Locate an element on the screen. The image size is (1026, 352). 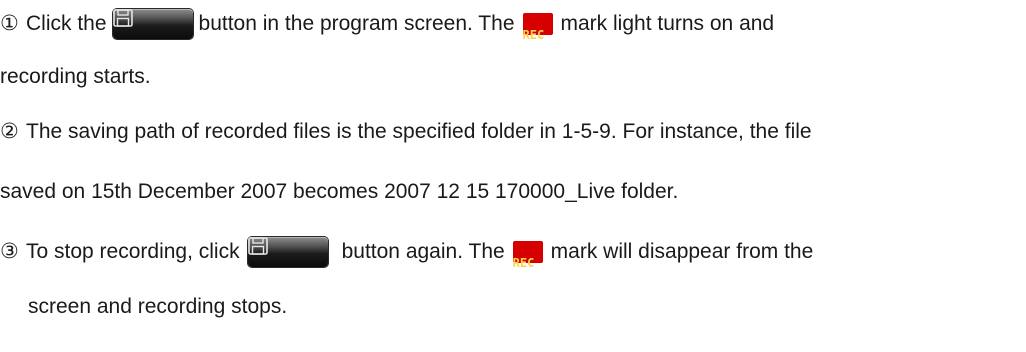
step-1-continuation-line: recording starts. is located at coordinates (75, 77).